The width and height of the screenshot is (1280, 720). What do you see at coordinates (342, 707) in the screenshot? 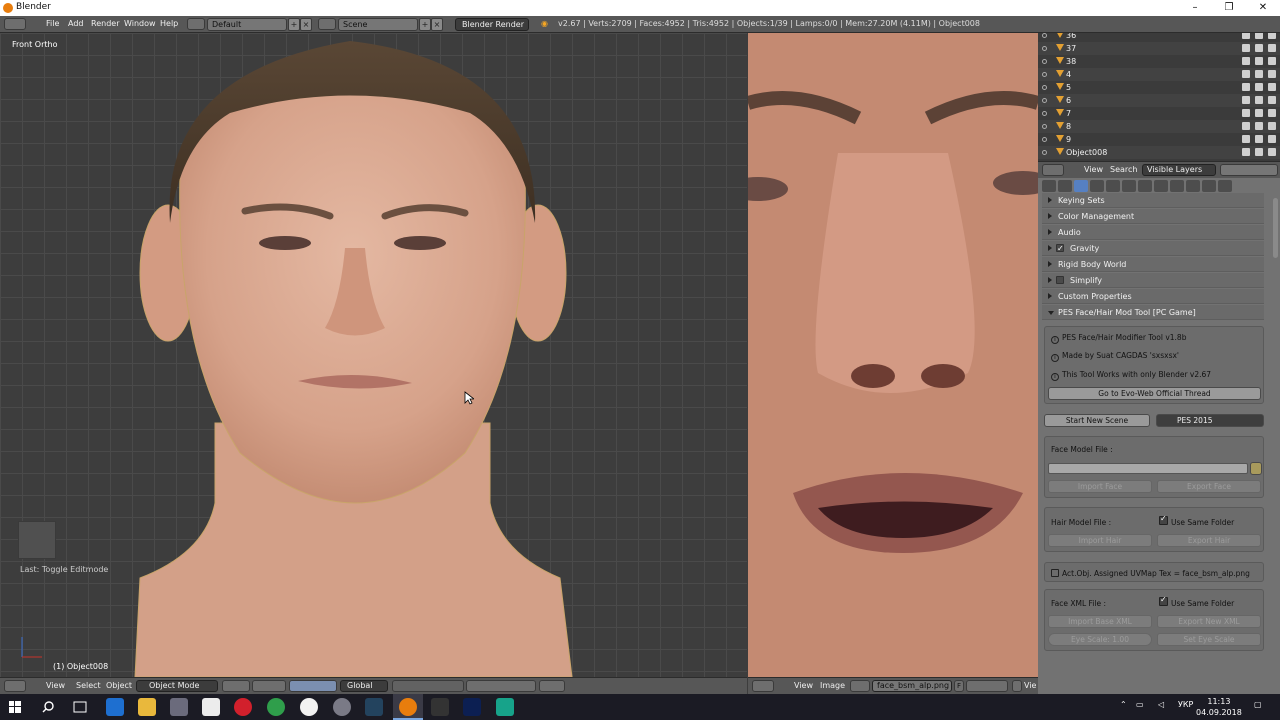
I see `app-icon` at bounding box center [342, 707].